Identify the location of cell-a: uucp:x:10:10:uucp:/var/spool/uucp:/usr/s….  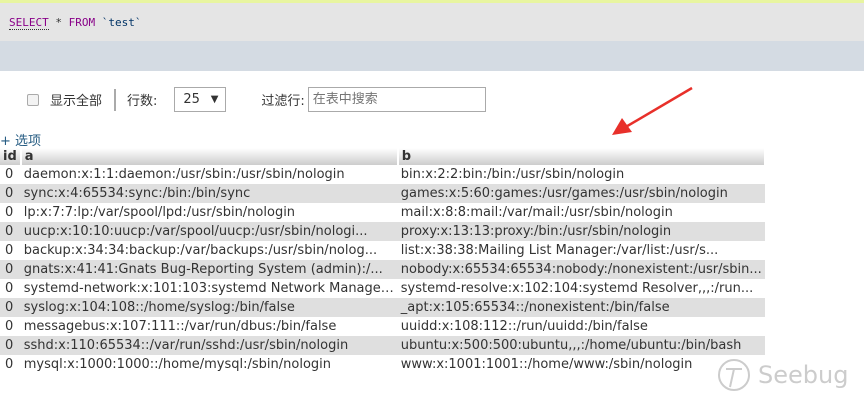
(209, 231).